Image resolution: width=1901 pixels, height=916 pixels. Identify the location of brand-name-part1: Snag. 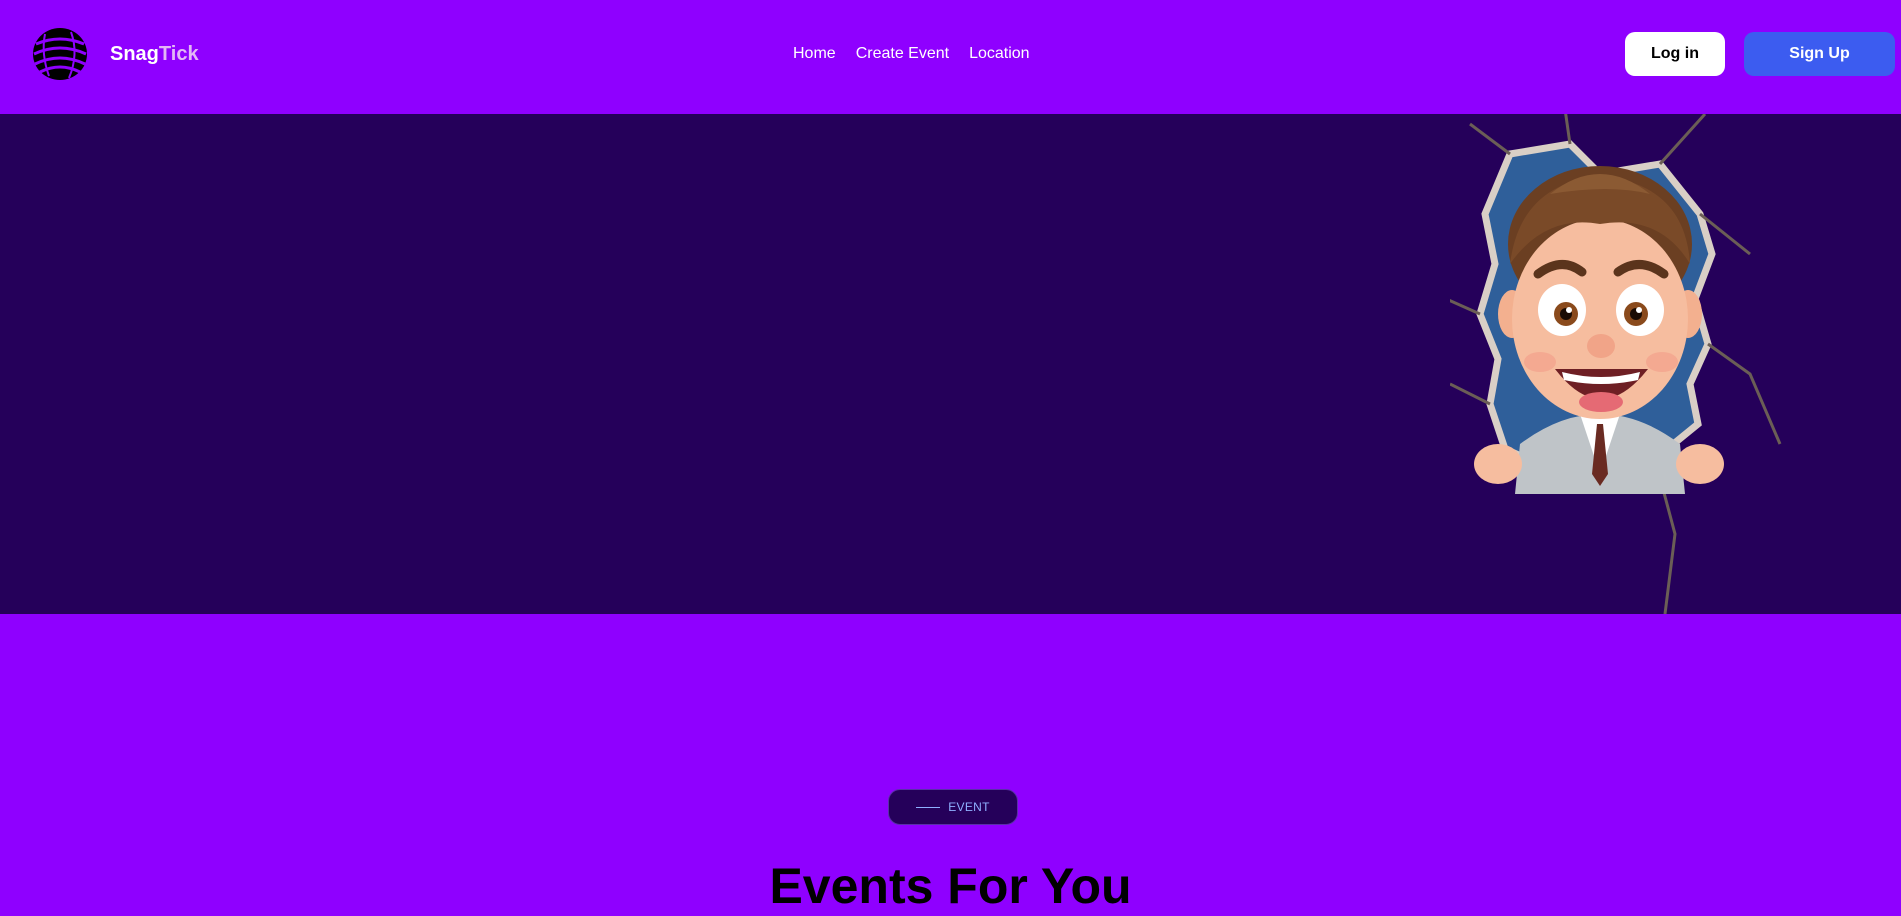
(134, 54).